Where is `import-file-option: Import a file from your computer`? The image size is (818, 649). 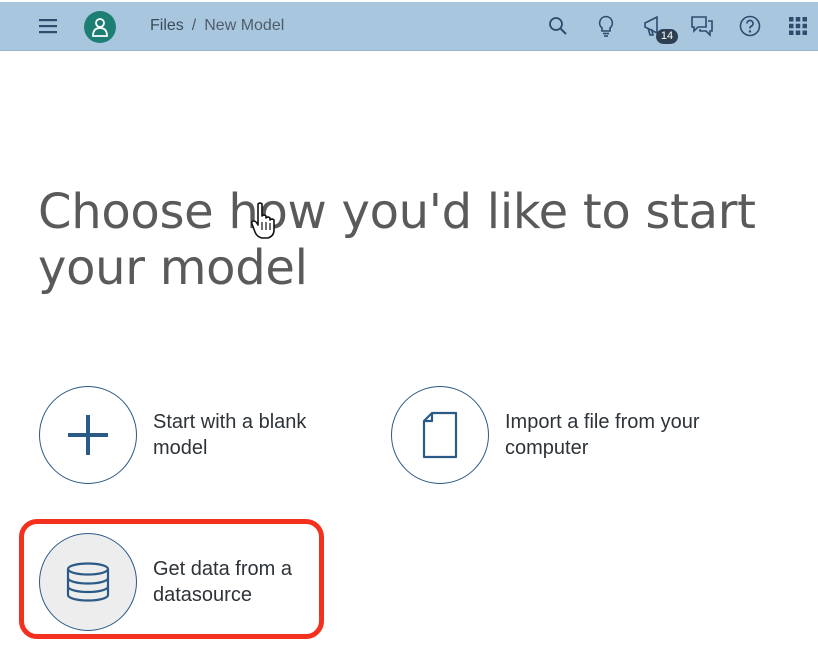 import-file-option: Import a file from your computer is located at coordinates (563, 435).